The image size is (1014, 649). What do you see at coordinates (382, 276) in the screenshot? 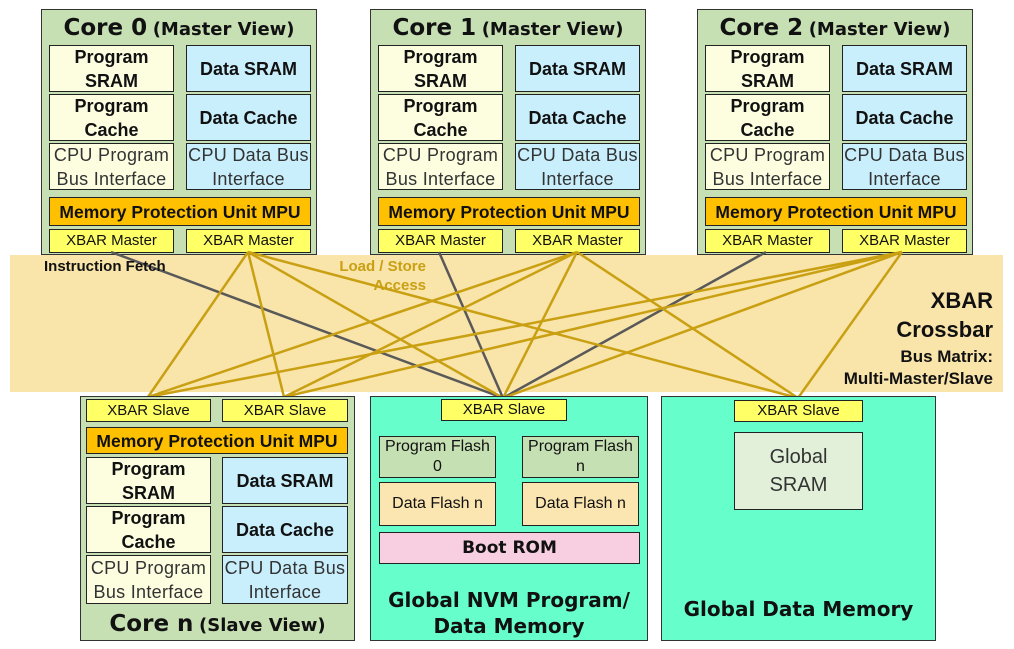
I see `load-store-label: Load / Store Access` at bounding box center [382, 276].